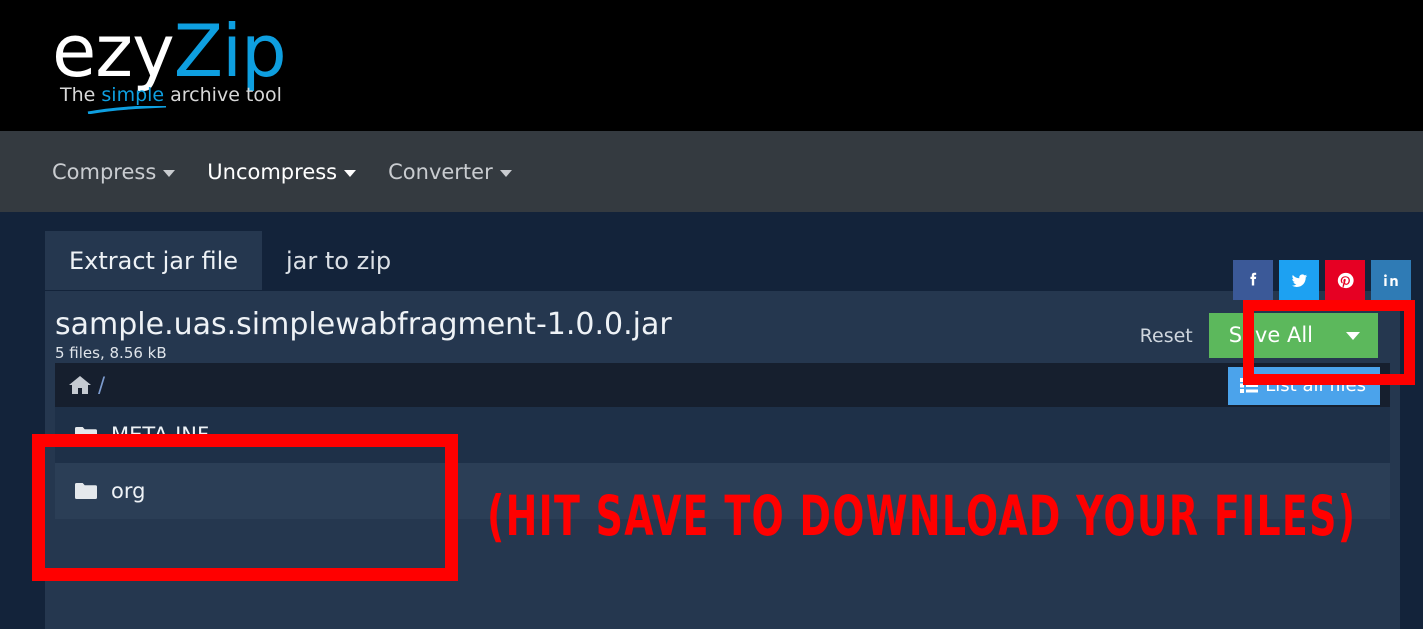 The width and height of the screenshot is (1423, 629). What do you see at coordinates (722, 491) in the screenshot?
I see `list-item: org` at bounding box center [722, 491].